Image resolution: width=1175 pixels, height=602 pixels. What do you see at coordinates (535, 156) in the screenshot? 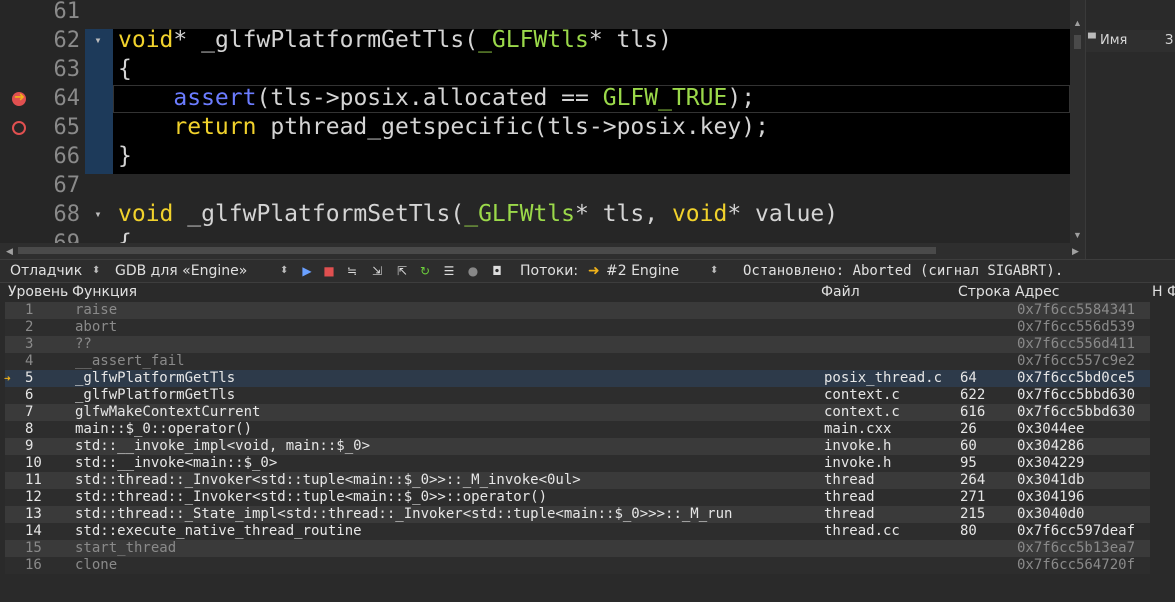
I see `code-line: 66}` at bounding box center [535, 156].